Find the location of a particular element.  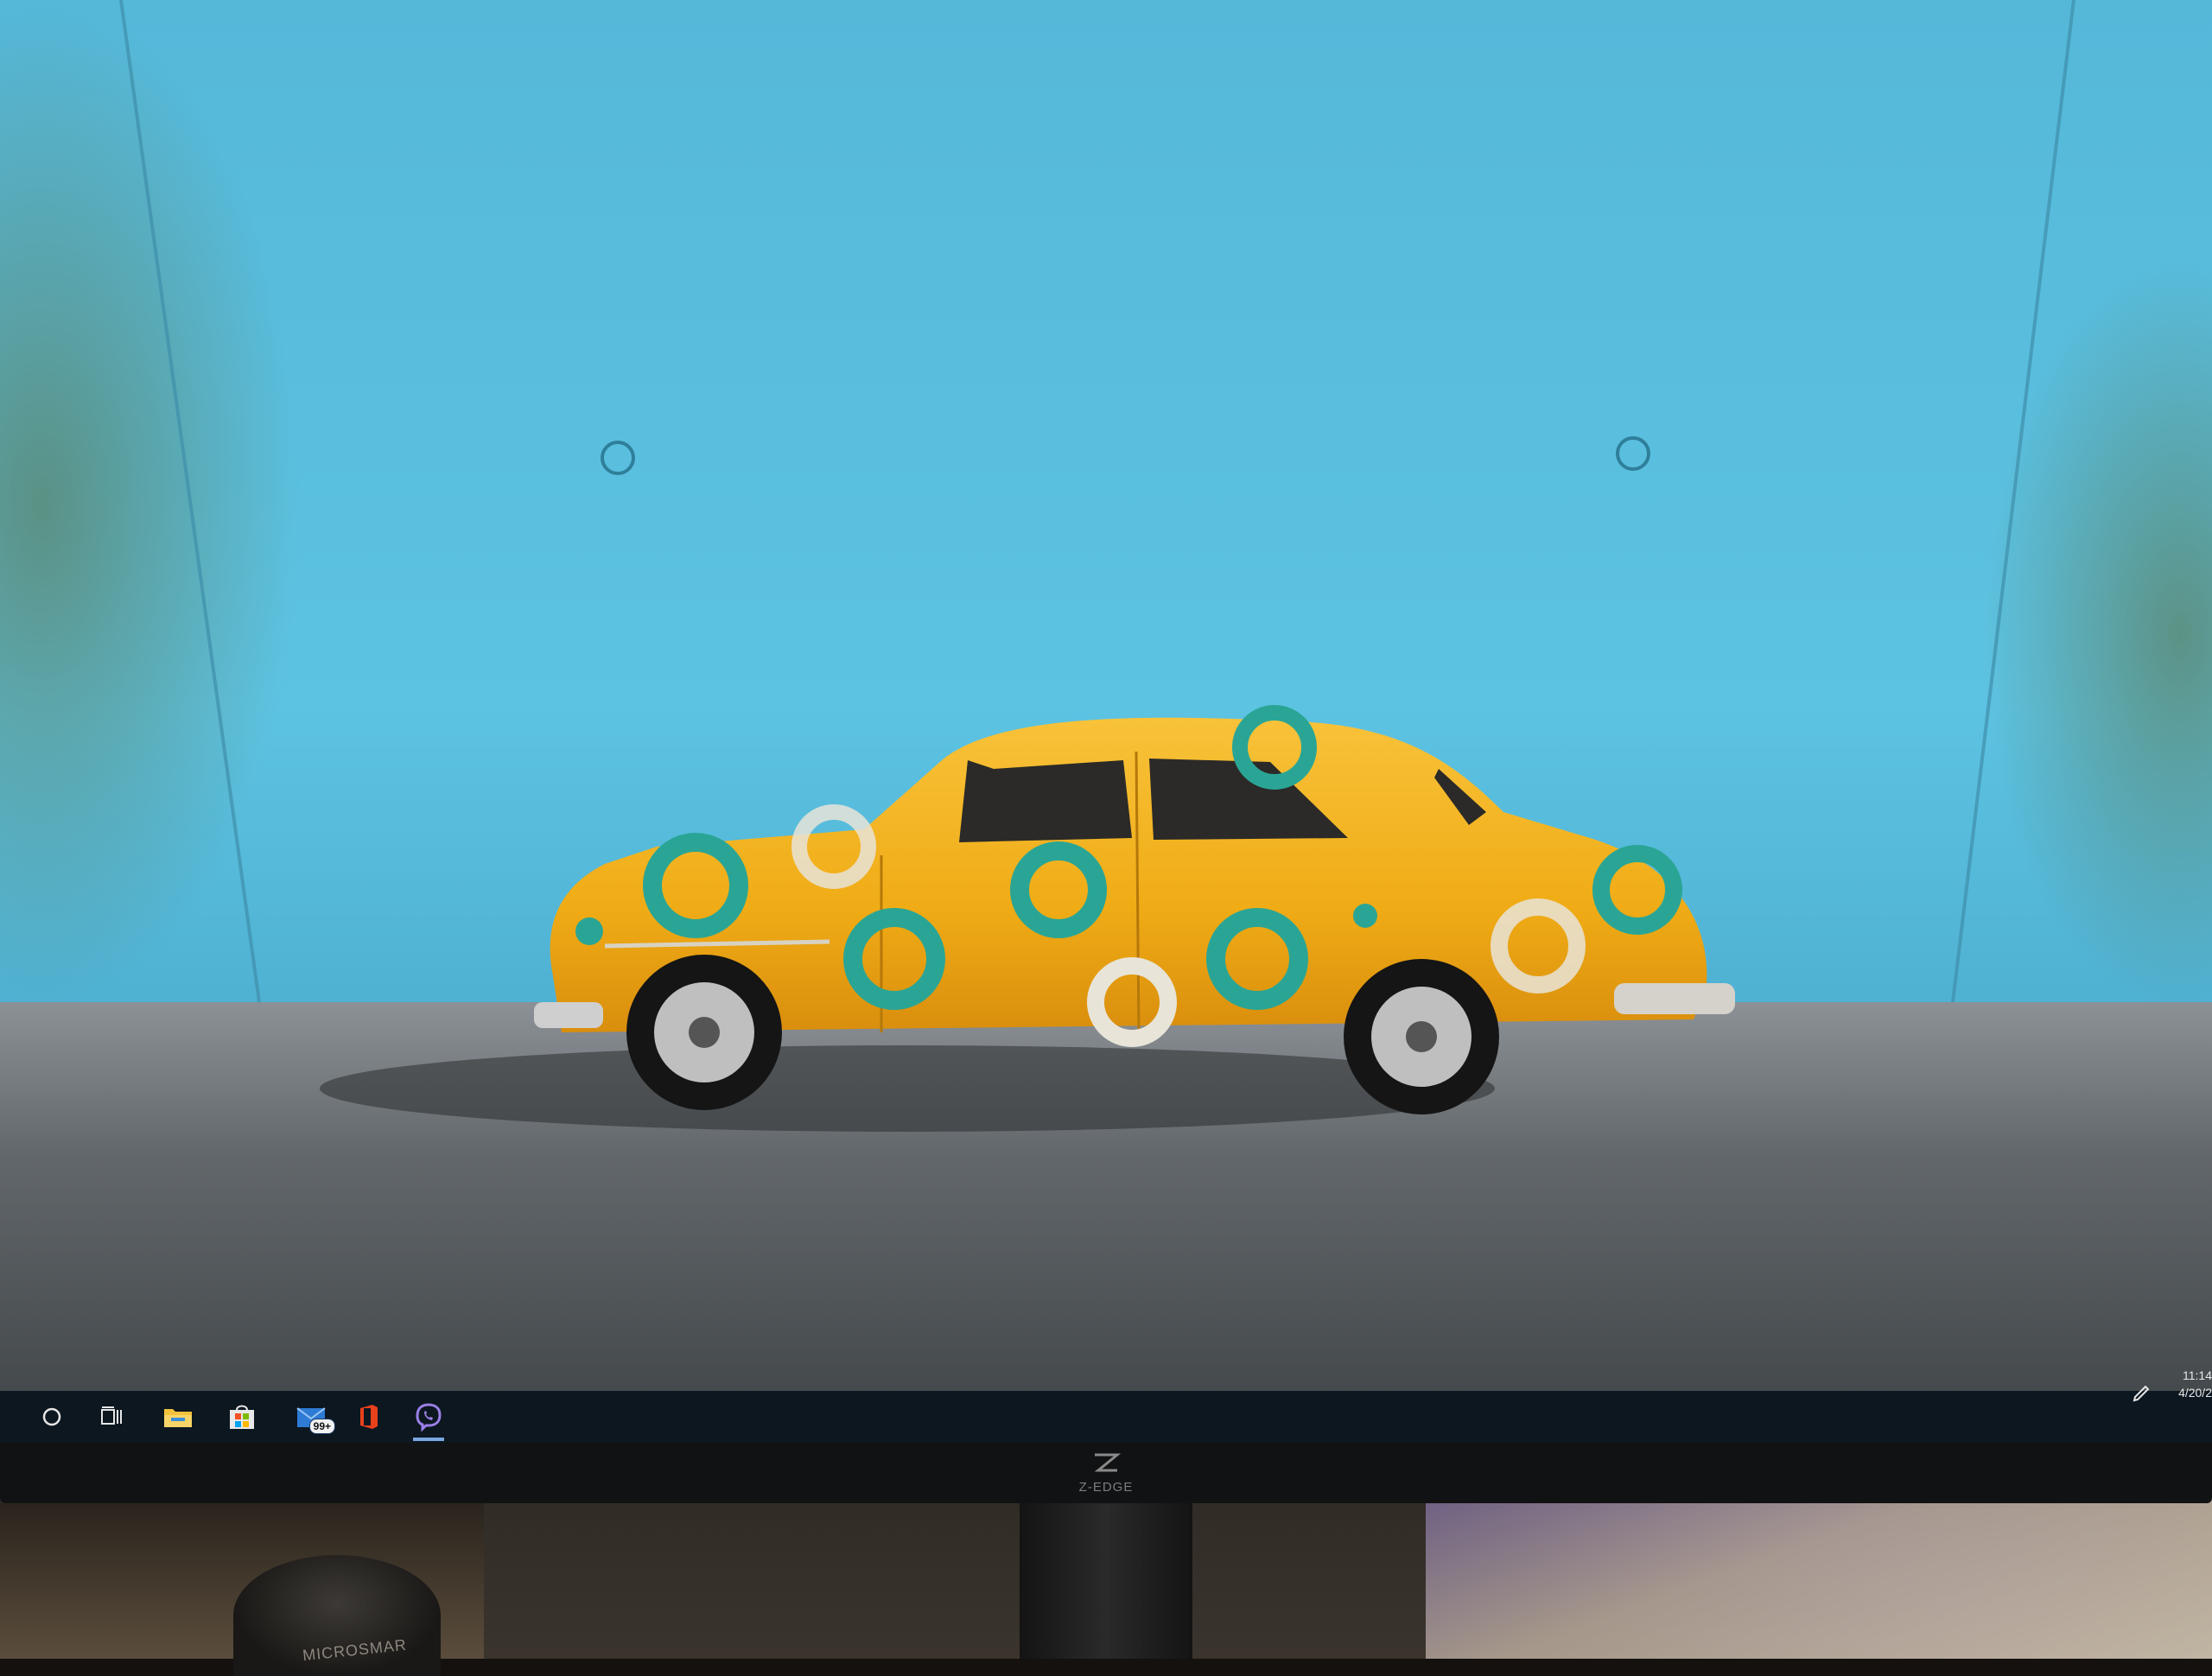

mail-icon: 99+ is located at coordinates (311, 1417).